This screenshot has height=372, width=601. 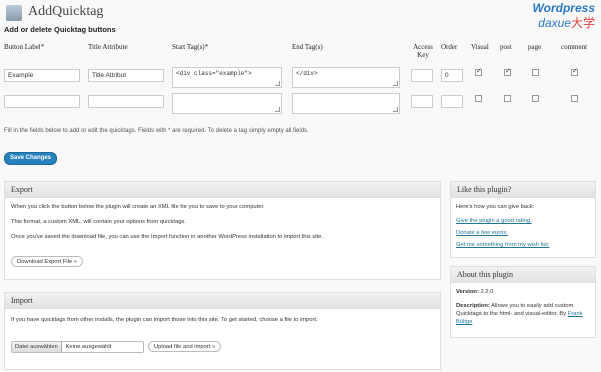 I want to click on col-button-label: Button Label*, so click(x=24, y=47).